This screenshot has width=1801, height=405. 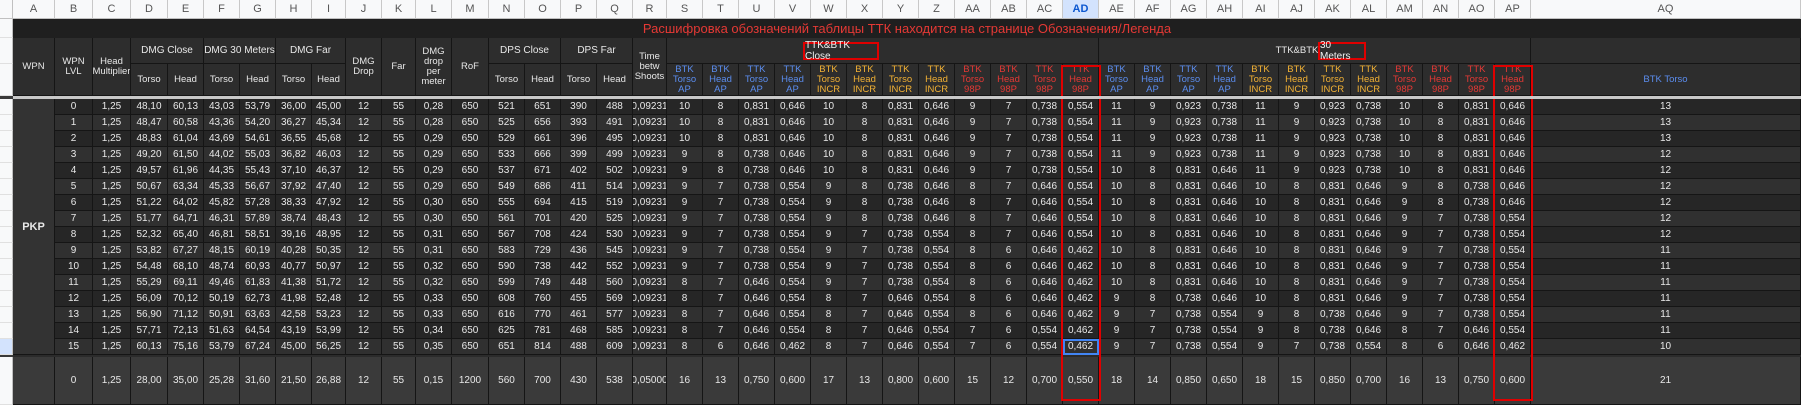 What do you see at coordinates (615, 219) in the screenshot?
I see `table-cell: 525` at bounding box center [615, 219].